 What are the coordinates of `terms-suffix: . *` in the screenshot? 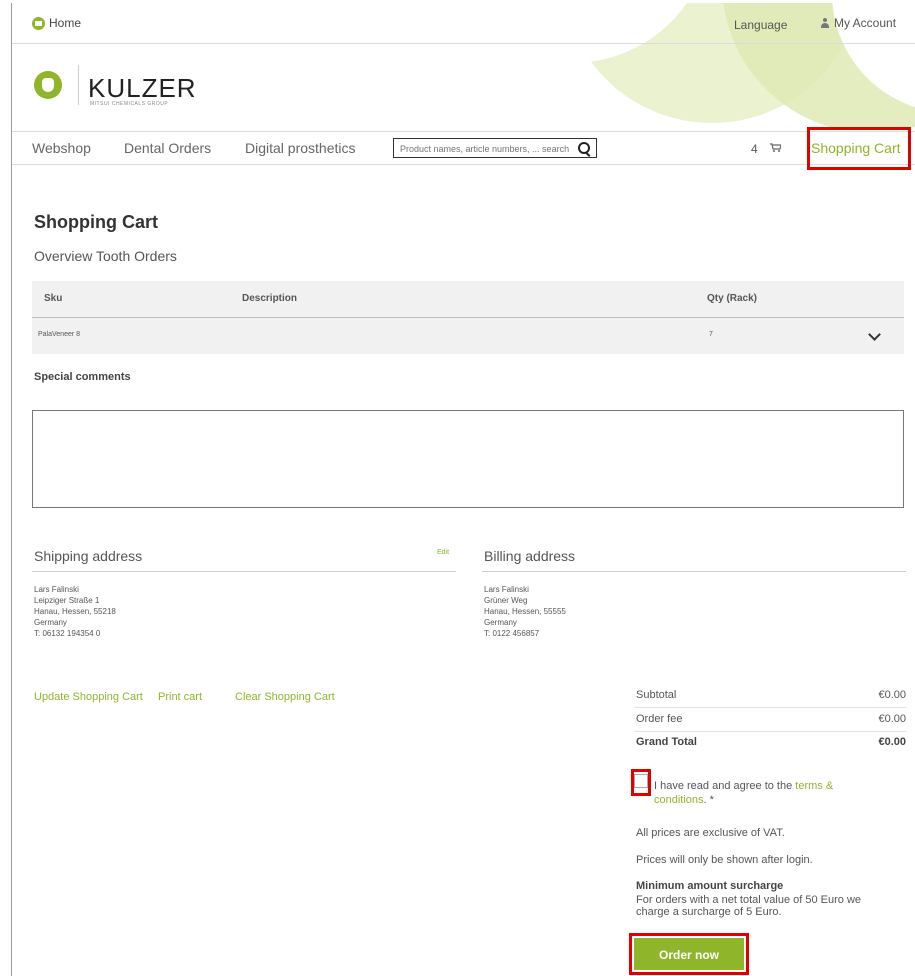 It's located at (708, 800).